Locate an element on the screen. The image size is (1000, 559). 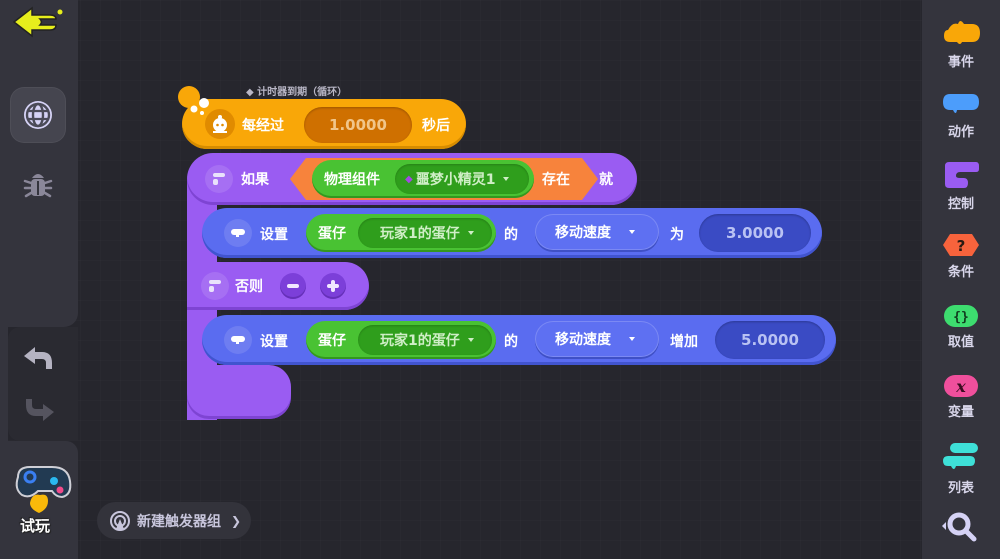
undo-button is located at coordinates (39, 359).